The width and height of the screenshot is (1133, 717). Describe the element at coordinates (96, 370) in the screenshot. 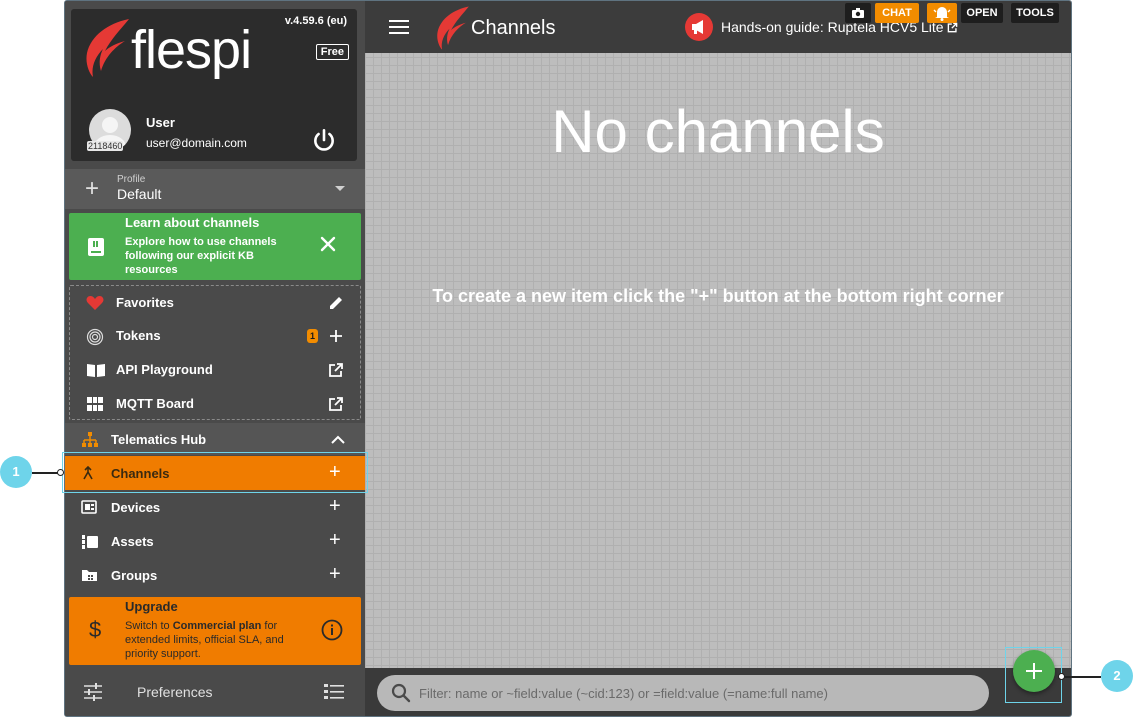

I see `book-open-icon` at that location.